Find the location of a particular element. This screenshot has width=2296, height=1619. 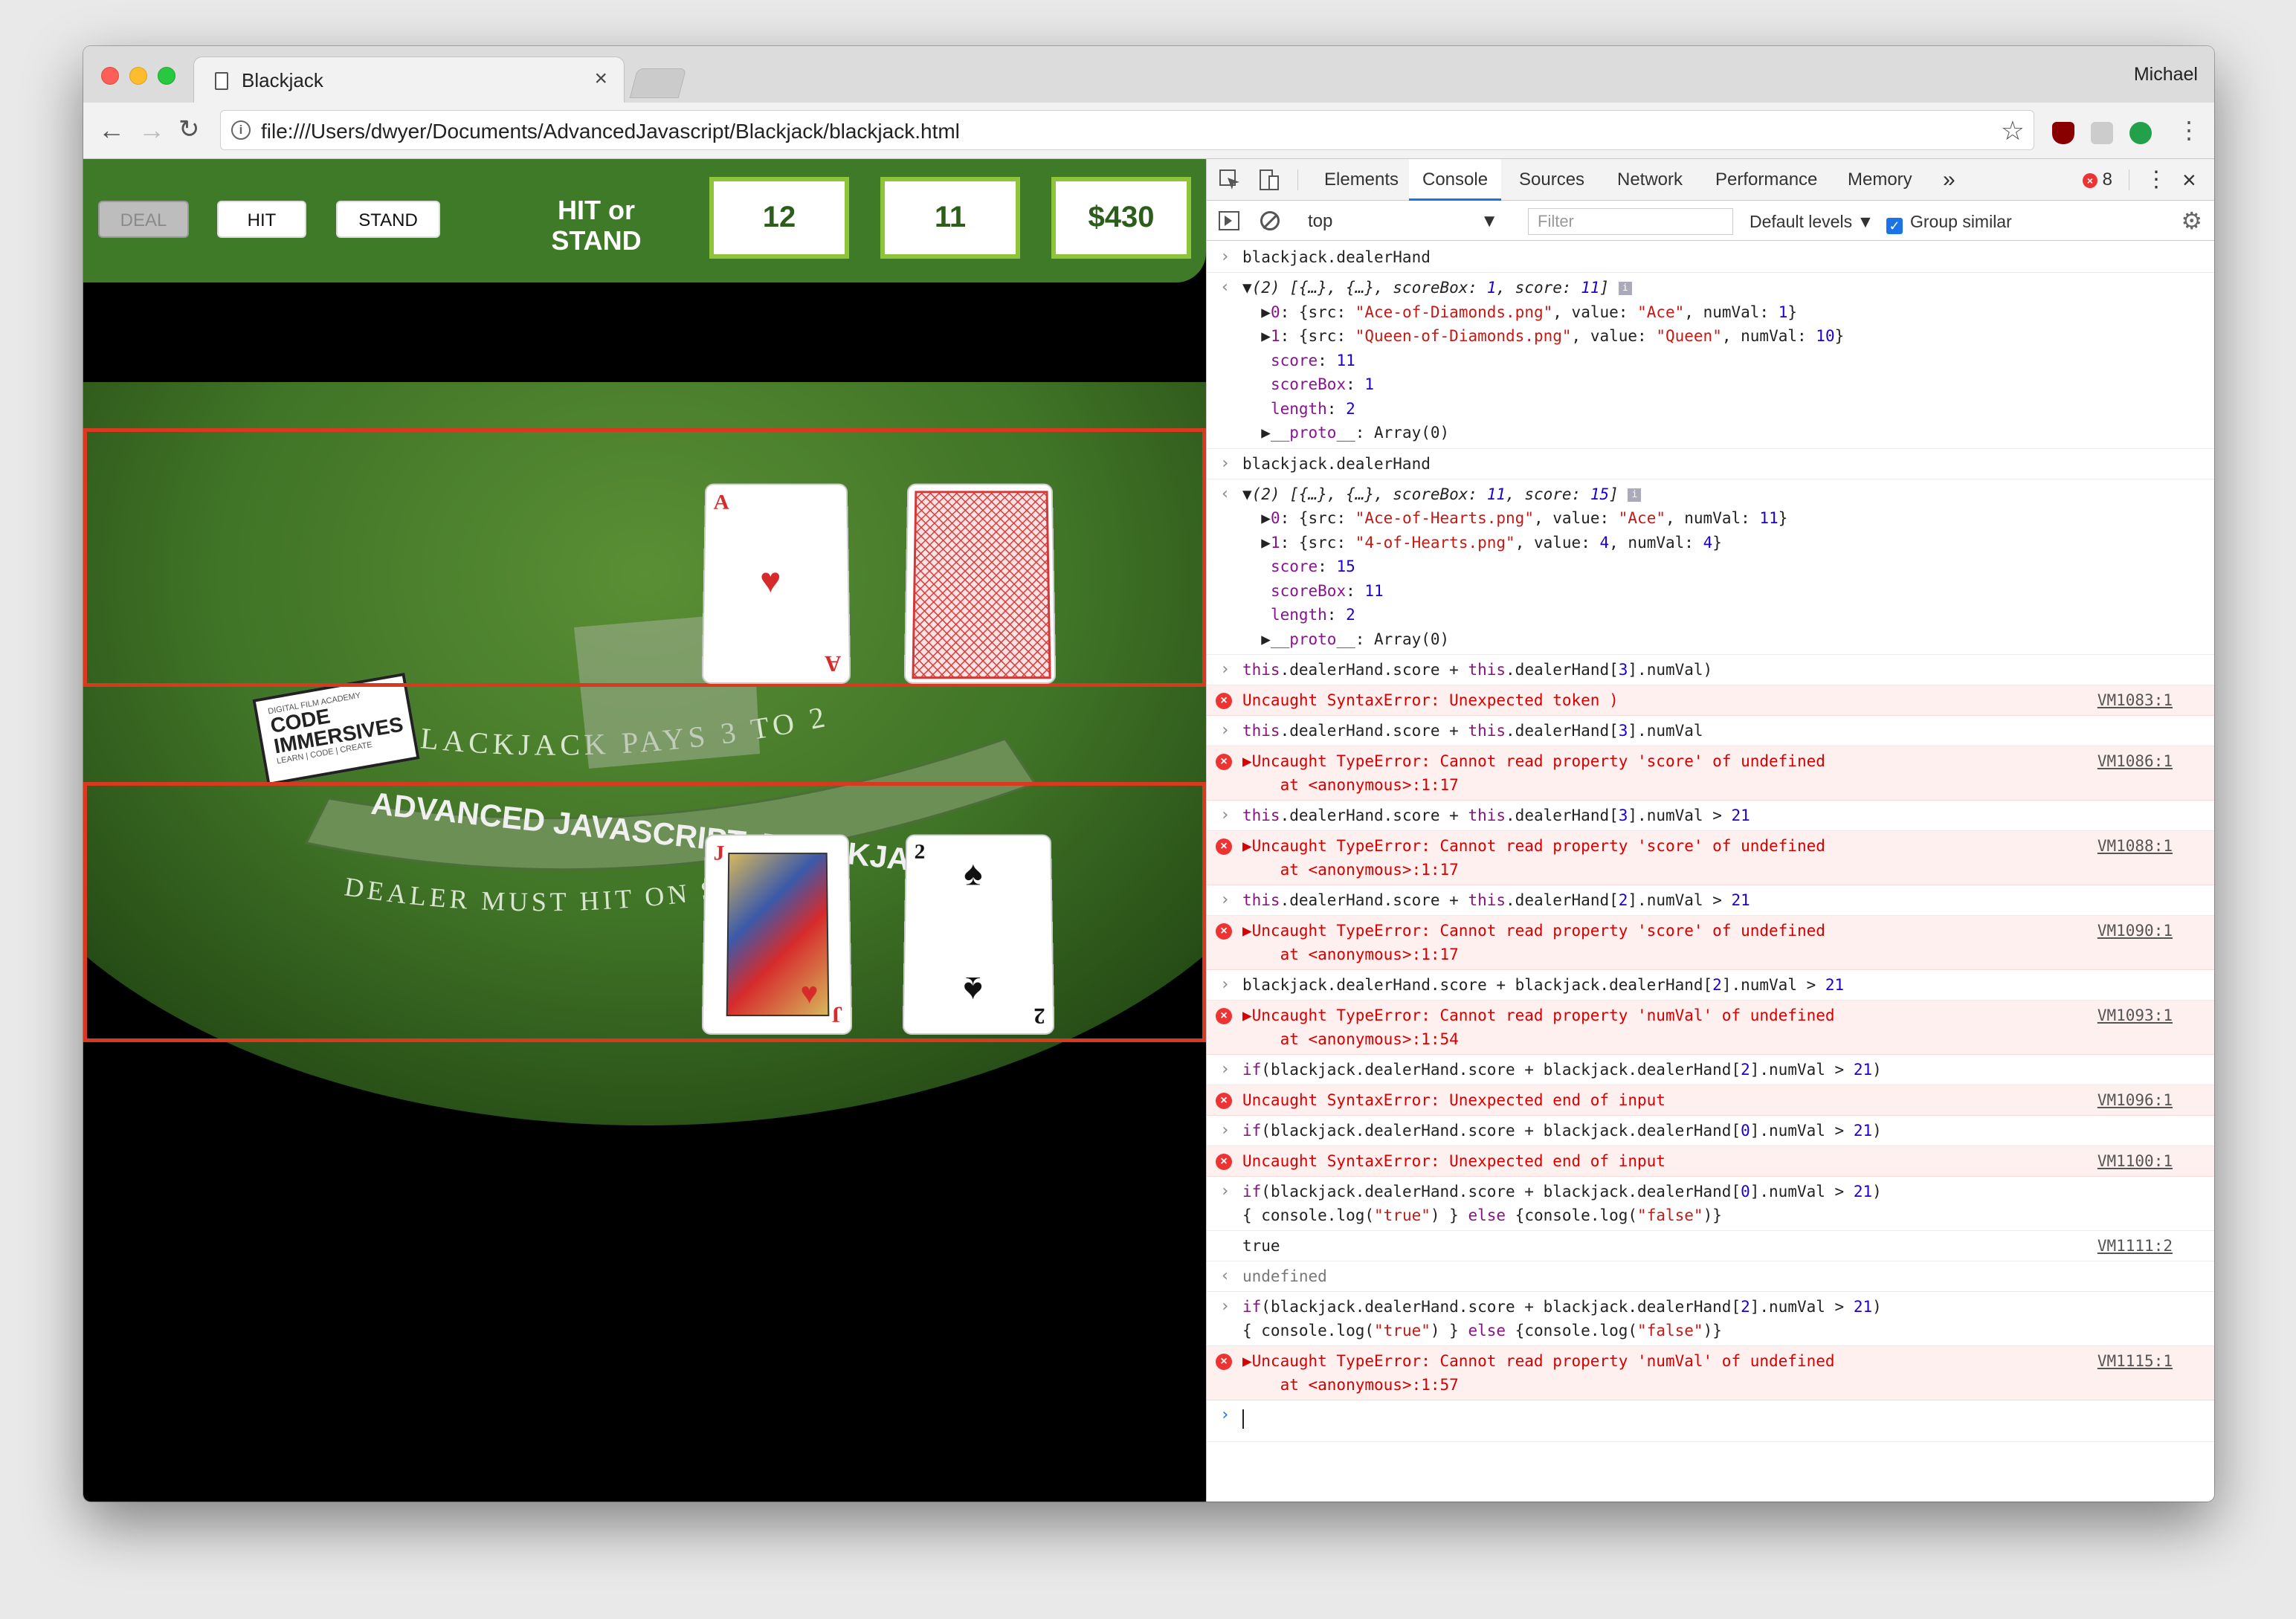

device-toolbar-icon is located at coordinates (1270, 180).